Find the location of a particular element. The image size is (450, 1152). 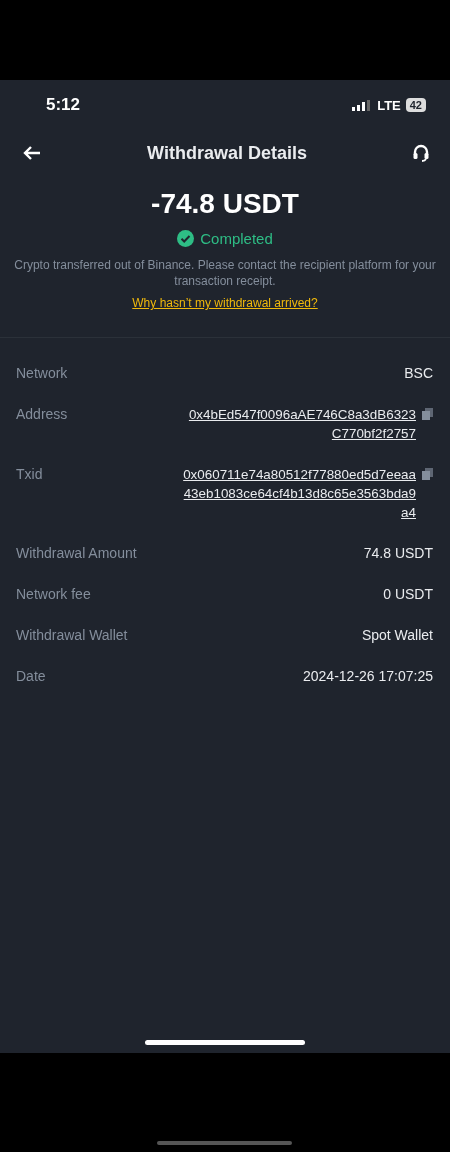

back-arrow-icon is located at coordinates (32, 153).